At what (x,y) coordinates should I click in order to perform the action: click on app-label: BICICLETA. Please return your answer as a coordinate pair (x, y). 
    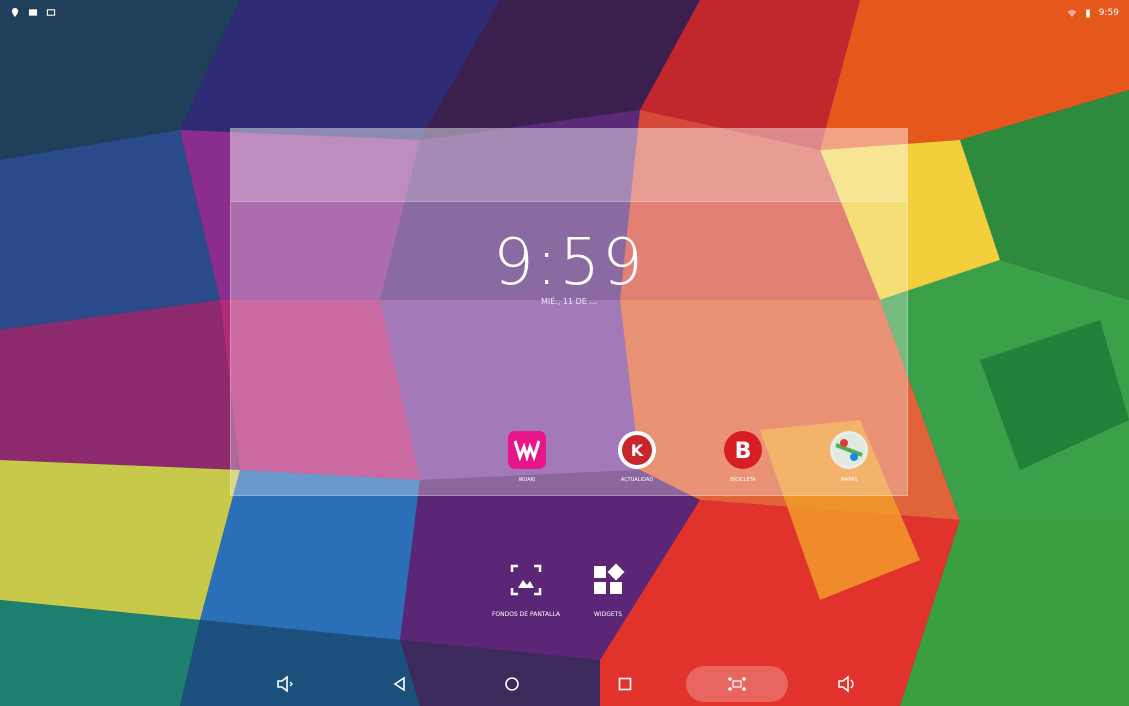
    Looking at the image, I should click on (743, 480).